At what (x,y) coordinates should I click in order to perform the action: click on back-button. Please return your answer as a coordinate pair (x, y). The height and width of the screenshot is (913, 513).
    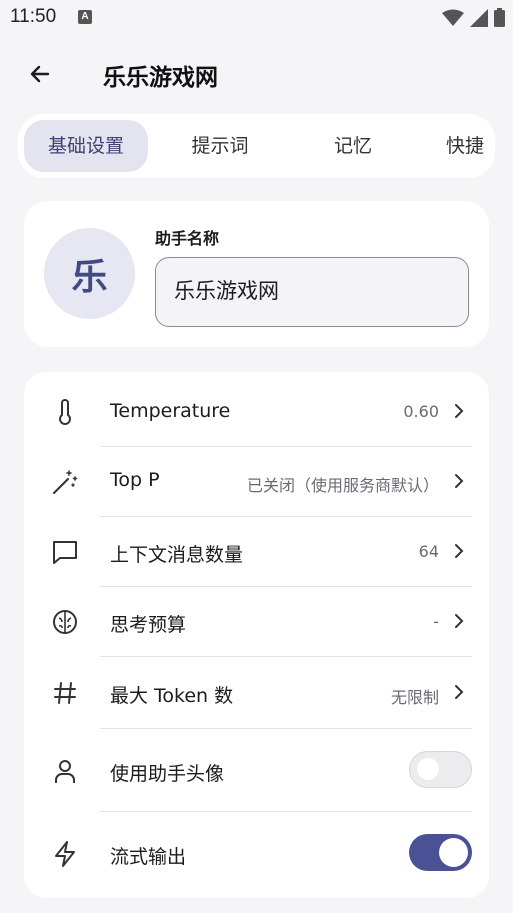
    Looking at the image, I should click on (40, 74).